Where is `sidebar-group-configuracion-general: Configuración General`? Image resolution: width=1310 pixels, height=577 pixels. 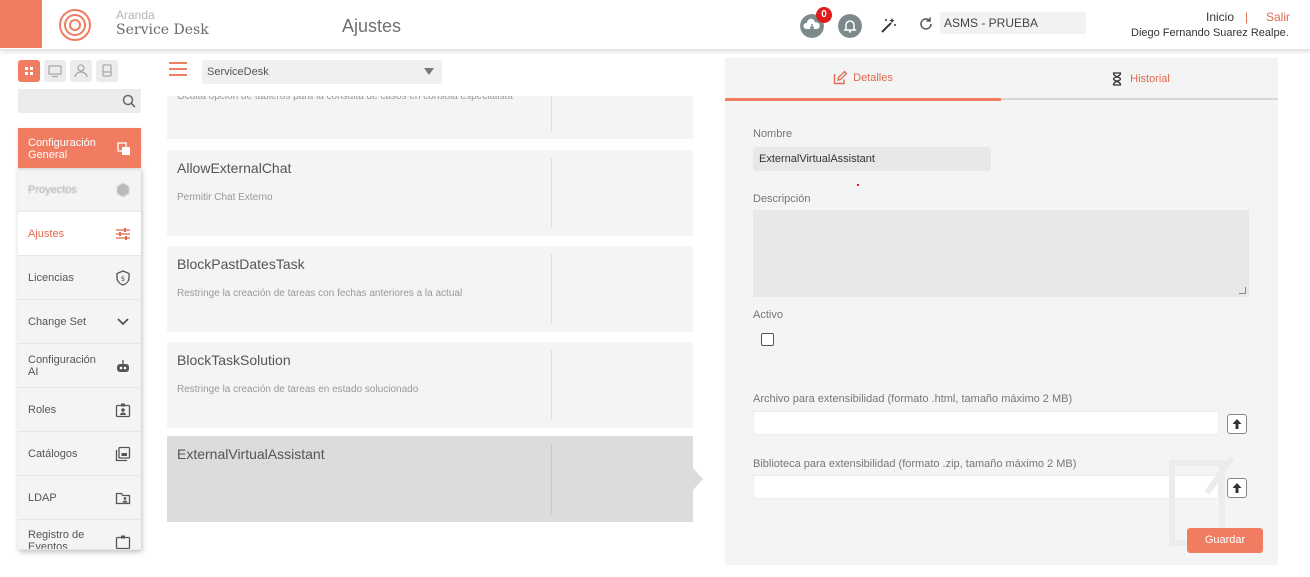
sidebar-group-configuracion-general: Configuración General is located at coordinates (79, 148).